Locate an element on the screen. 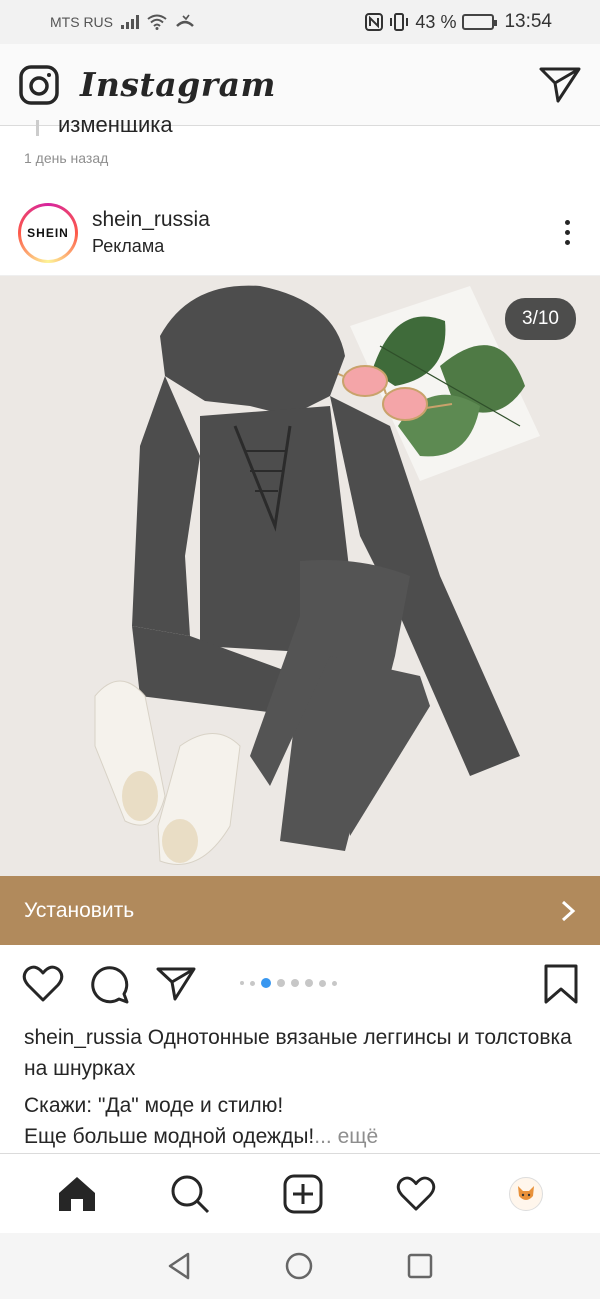  carousel-dot-active is located at coordinates (266, 983).